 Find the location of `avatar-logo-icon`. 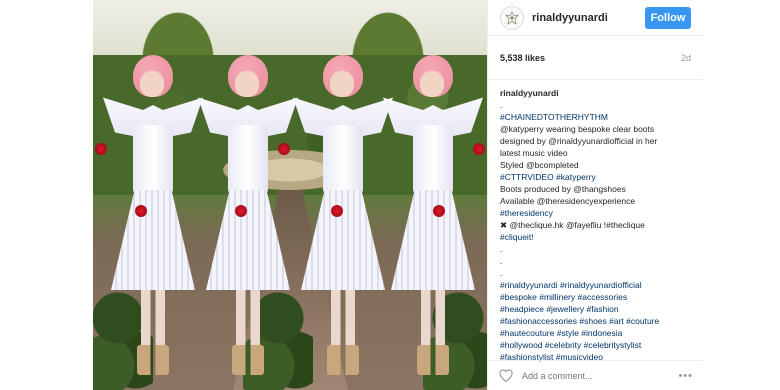

avatar-logo-icon is located at coordinates (512, 17).